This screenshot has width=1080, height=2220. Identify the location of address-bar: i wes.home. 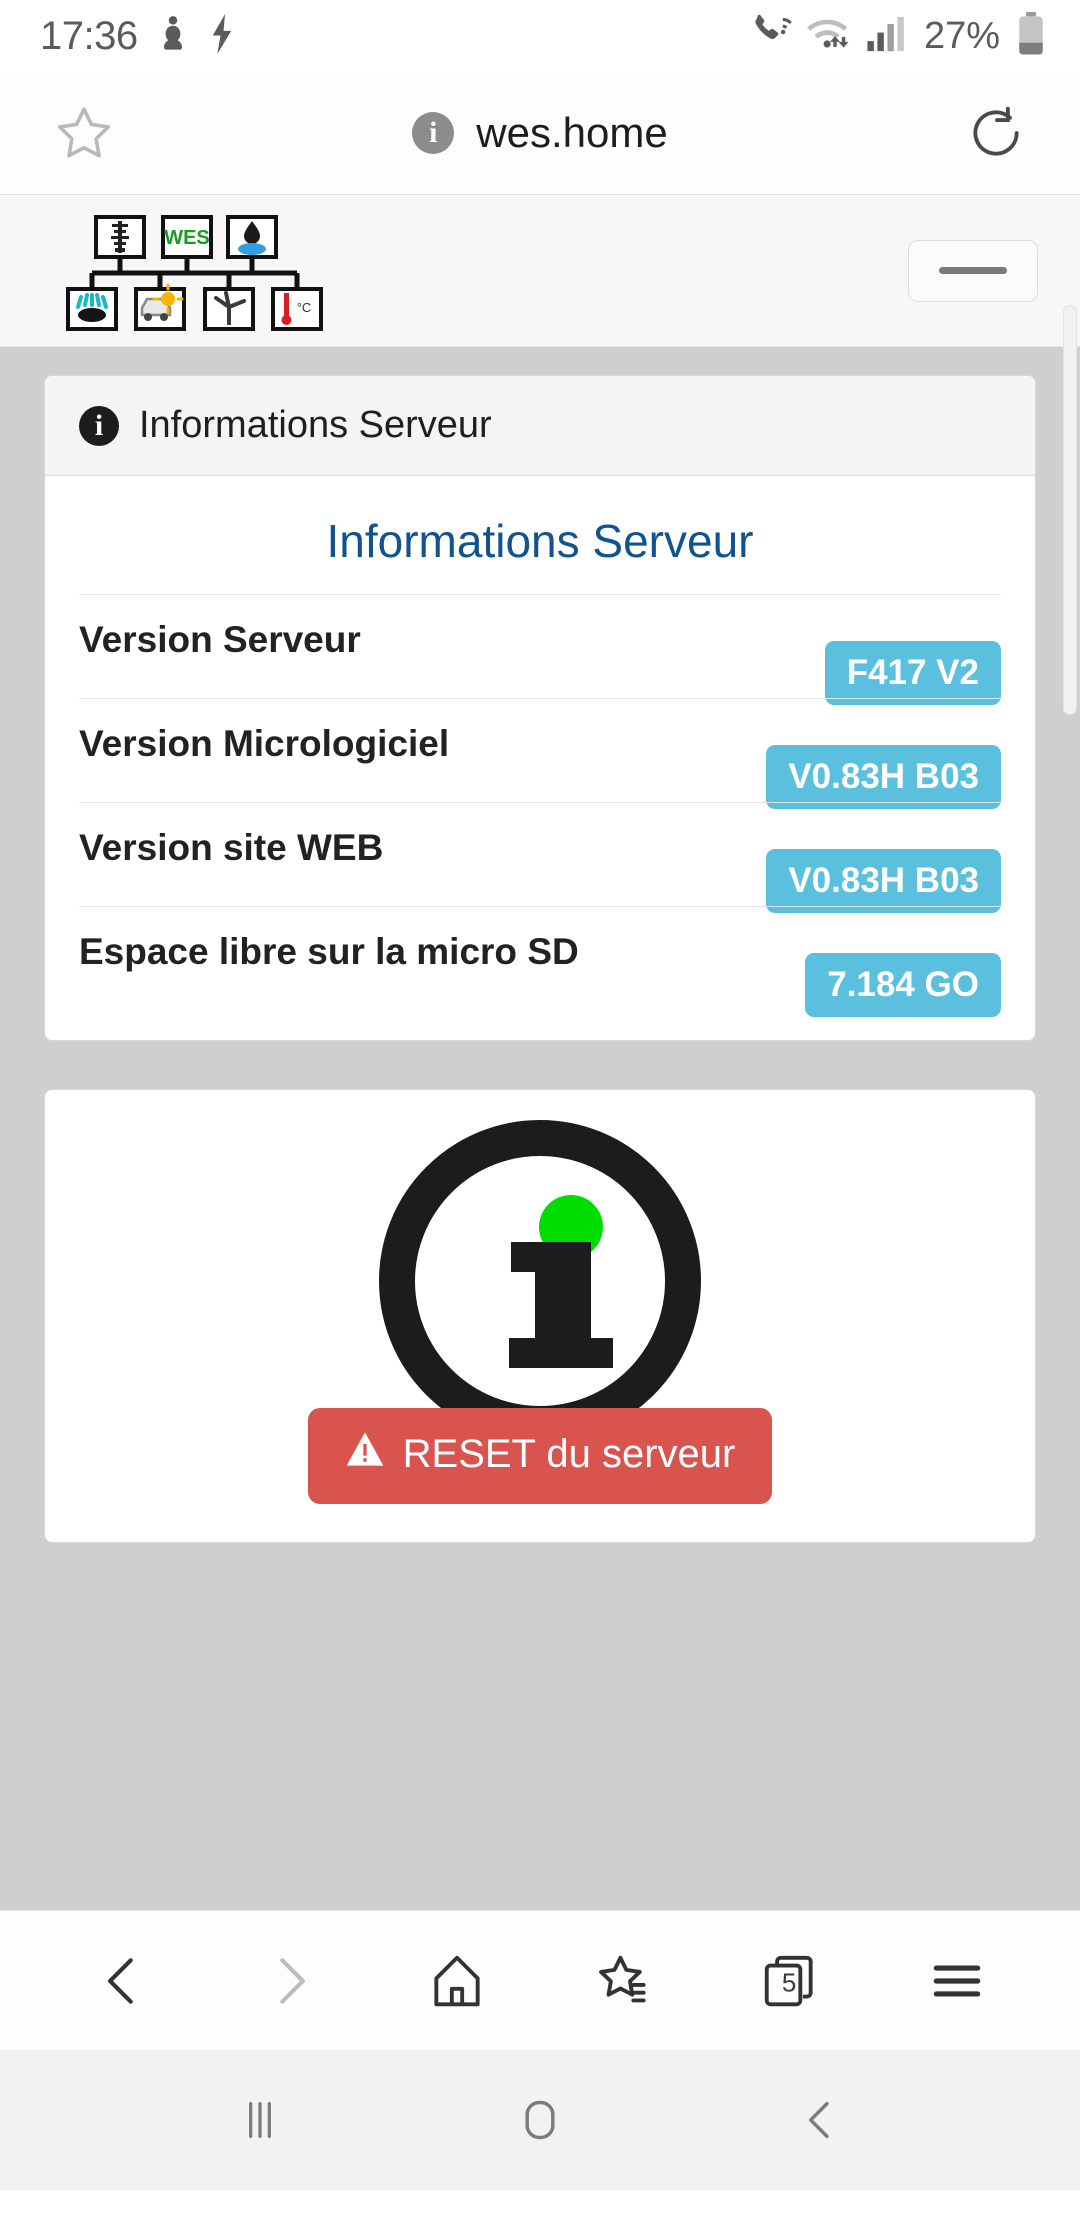
(540, 133).